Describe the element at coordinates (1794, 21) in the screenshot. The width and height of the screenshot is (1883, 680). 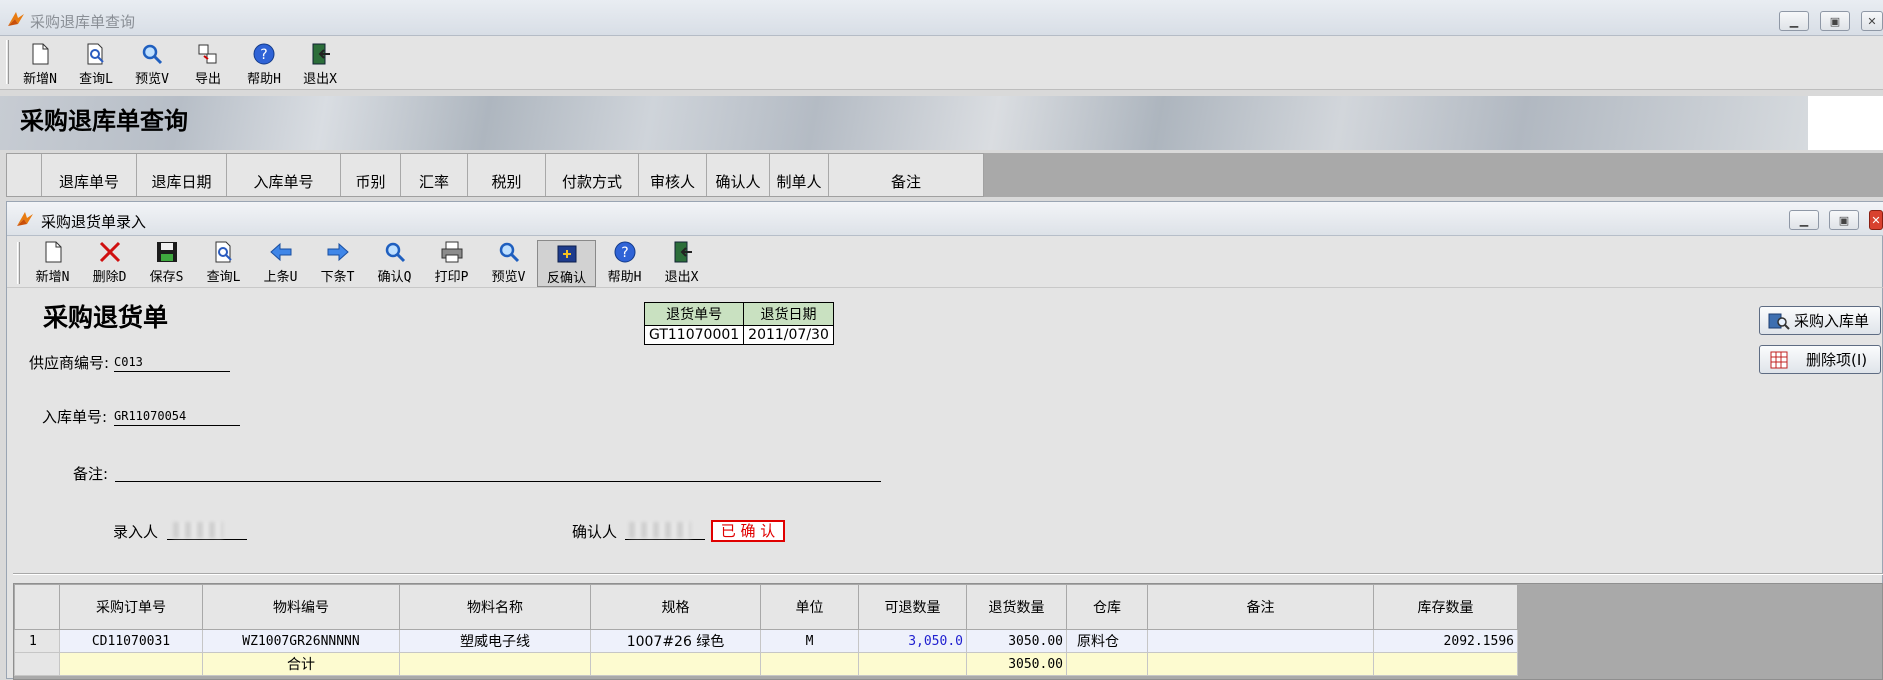
I see `minimize-button: ▁` at that location.